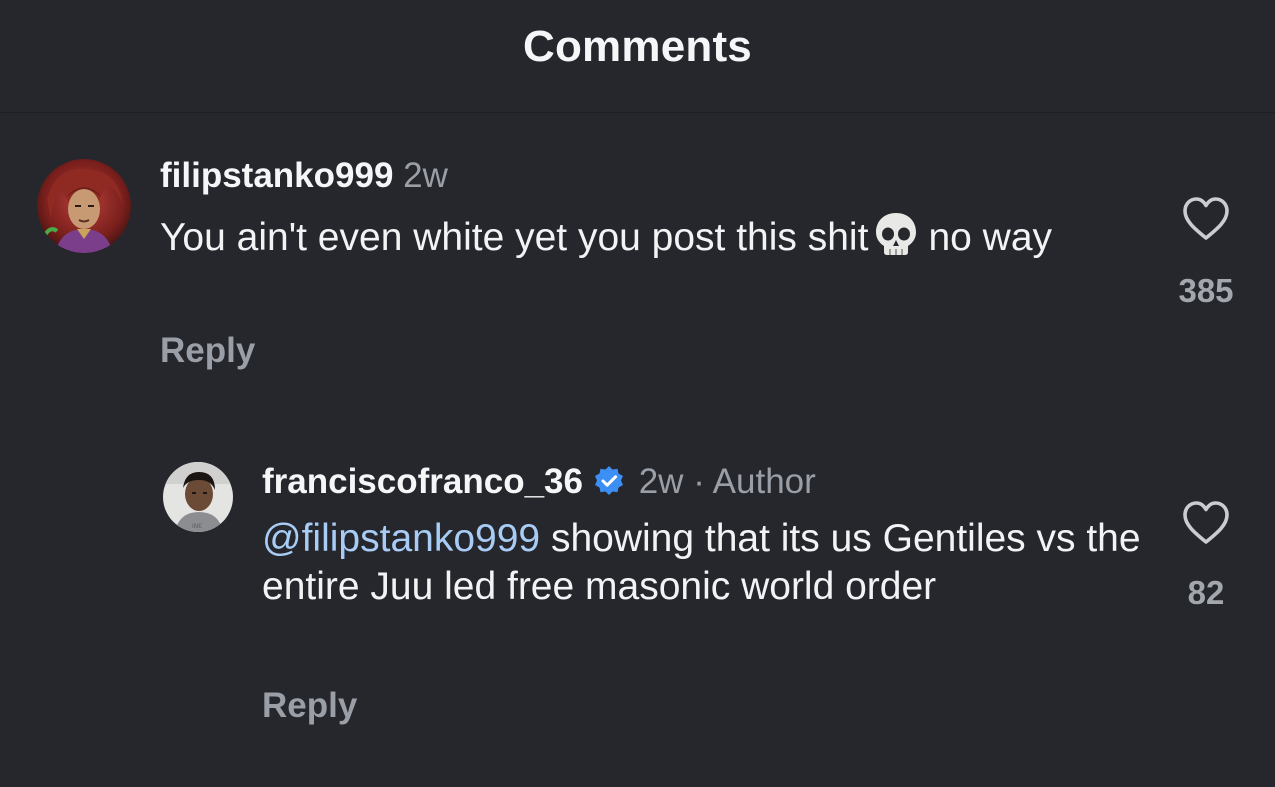 This screenshot has height=787, width=1275. I want to click on svg-text: INE, so click(197, 526).